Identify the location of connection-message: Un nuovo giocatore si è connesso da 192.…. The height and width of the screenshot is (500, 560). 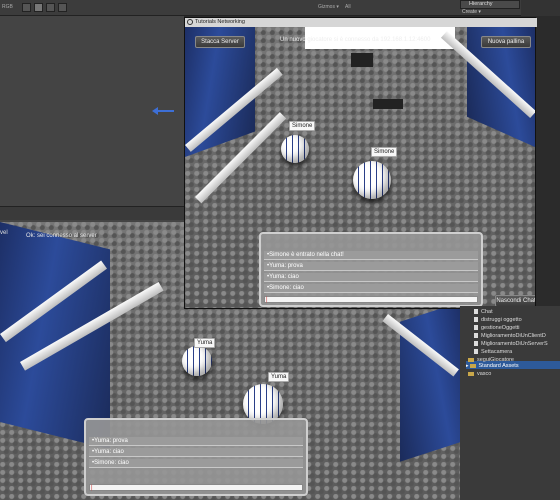
(355, 40).